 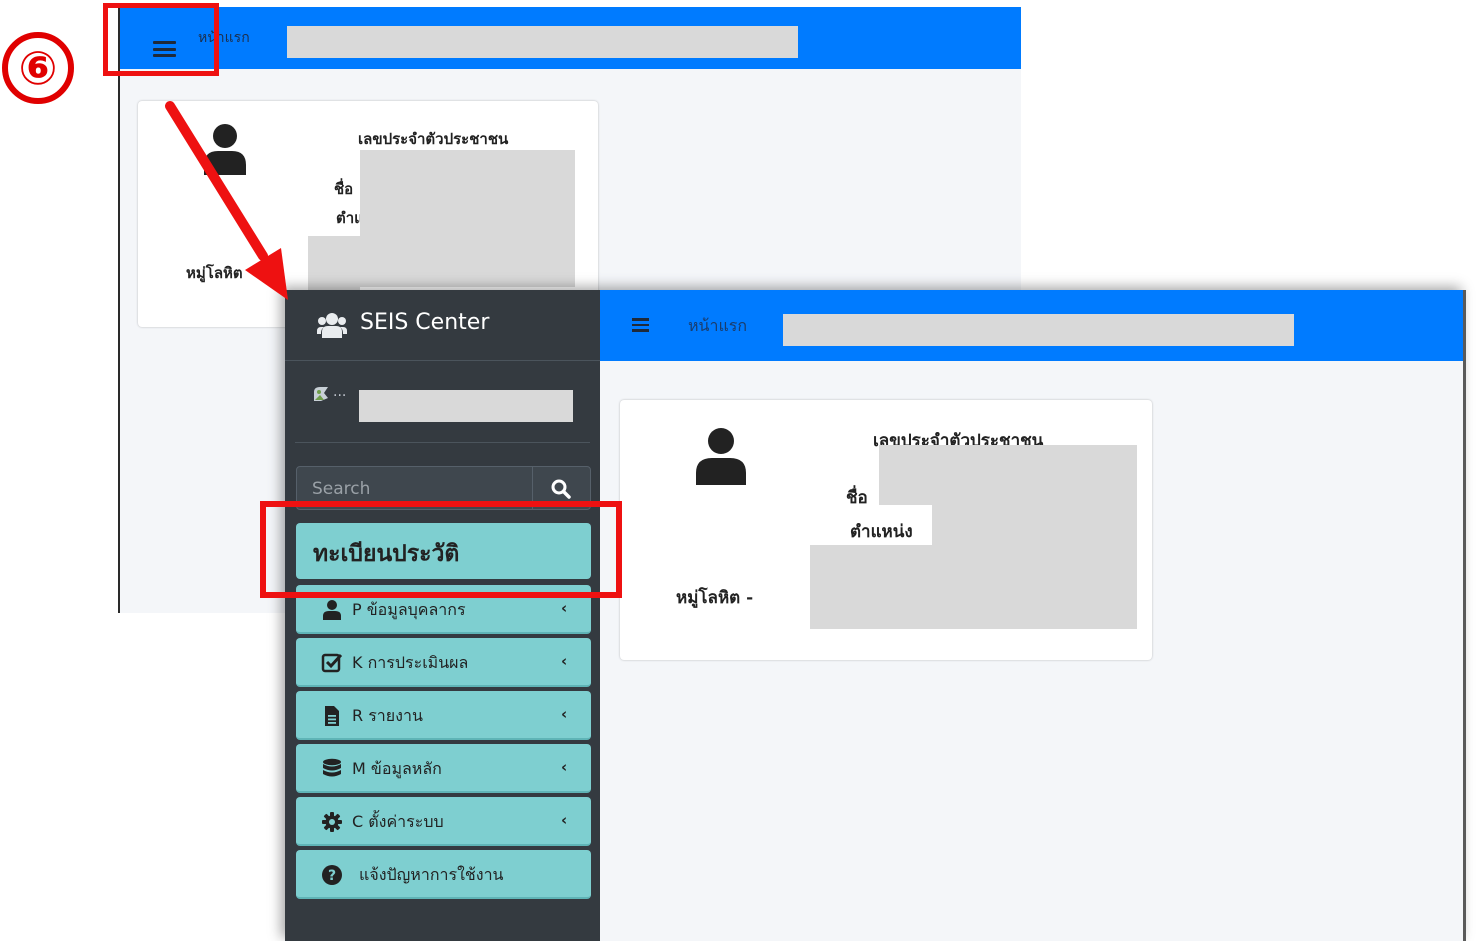 I want to click on screenshot-border, so click(x=1464, y=615).